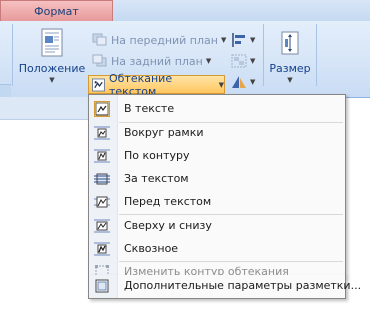 This screenshot has height=328, width=370. I want to click on position-icon, so click(52, 42).